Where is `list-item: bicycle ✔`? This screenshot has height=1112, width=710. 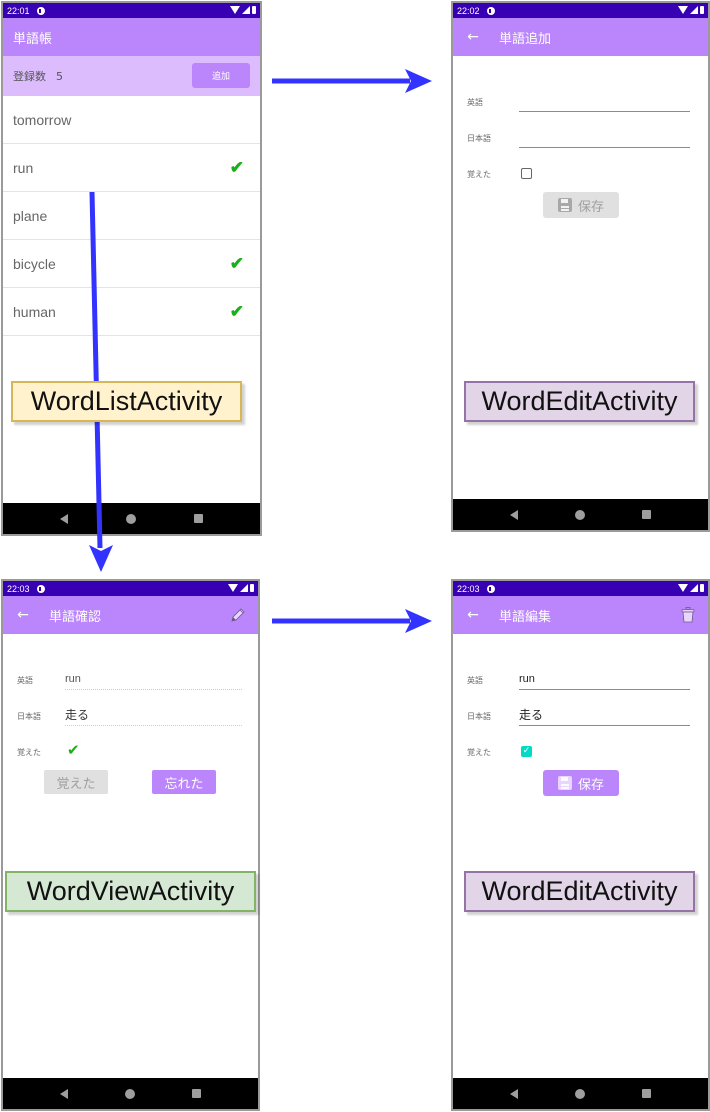 list-item: bicycle ✔ is located at coordinates (131, 264).